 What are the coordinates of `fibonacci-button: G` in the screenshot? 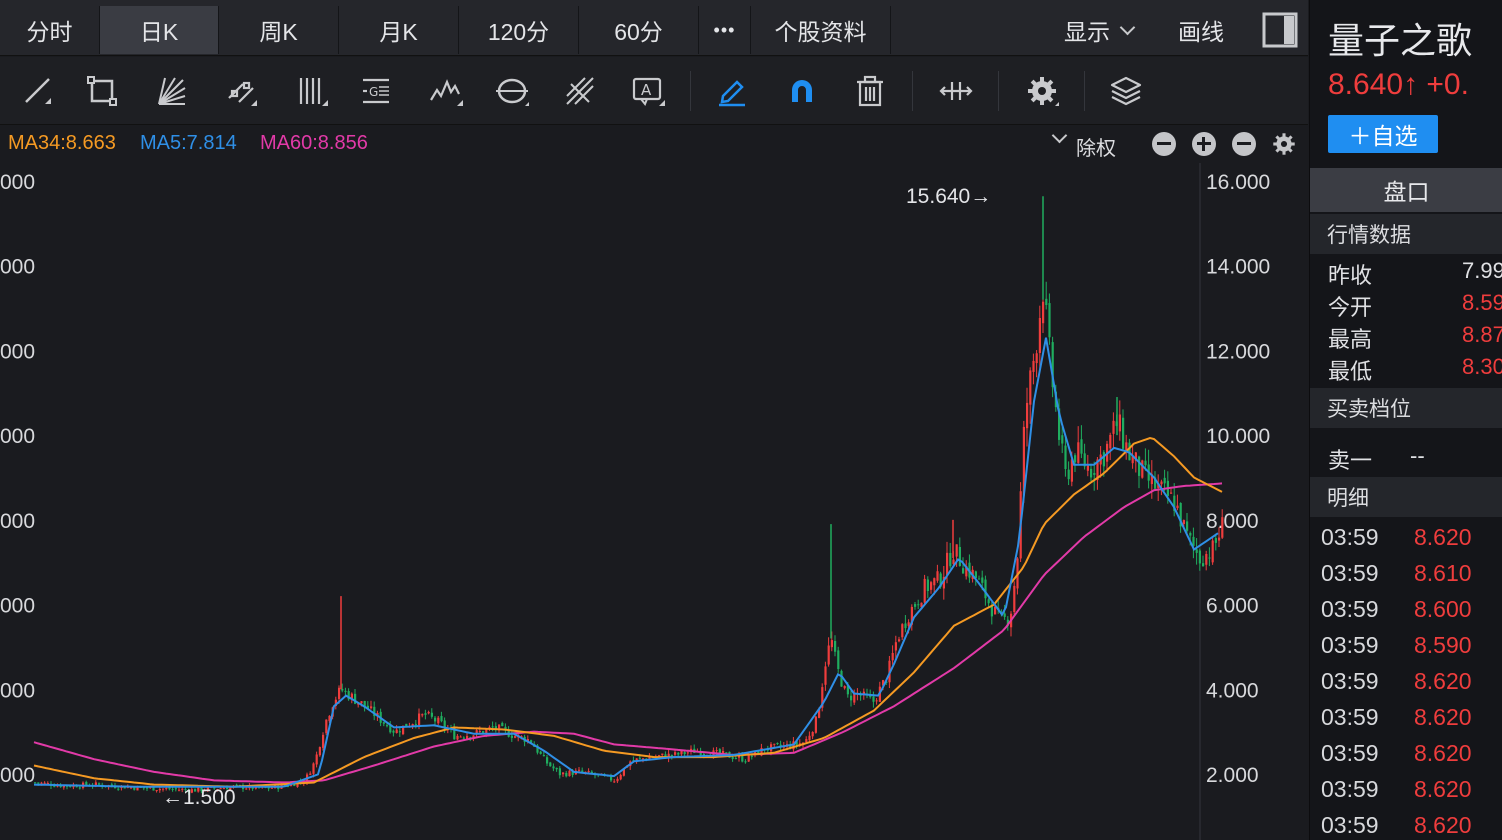 It's located at (376, 91).